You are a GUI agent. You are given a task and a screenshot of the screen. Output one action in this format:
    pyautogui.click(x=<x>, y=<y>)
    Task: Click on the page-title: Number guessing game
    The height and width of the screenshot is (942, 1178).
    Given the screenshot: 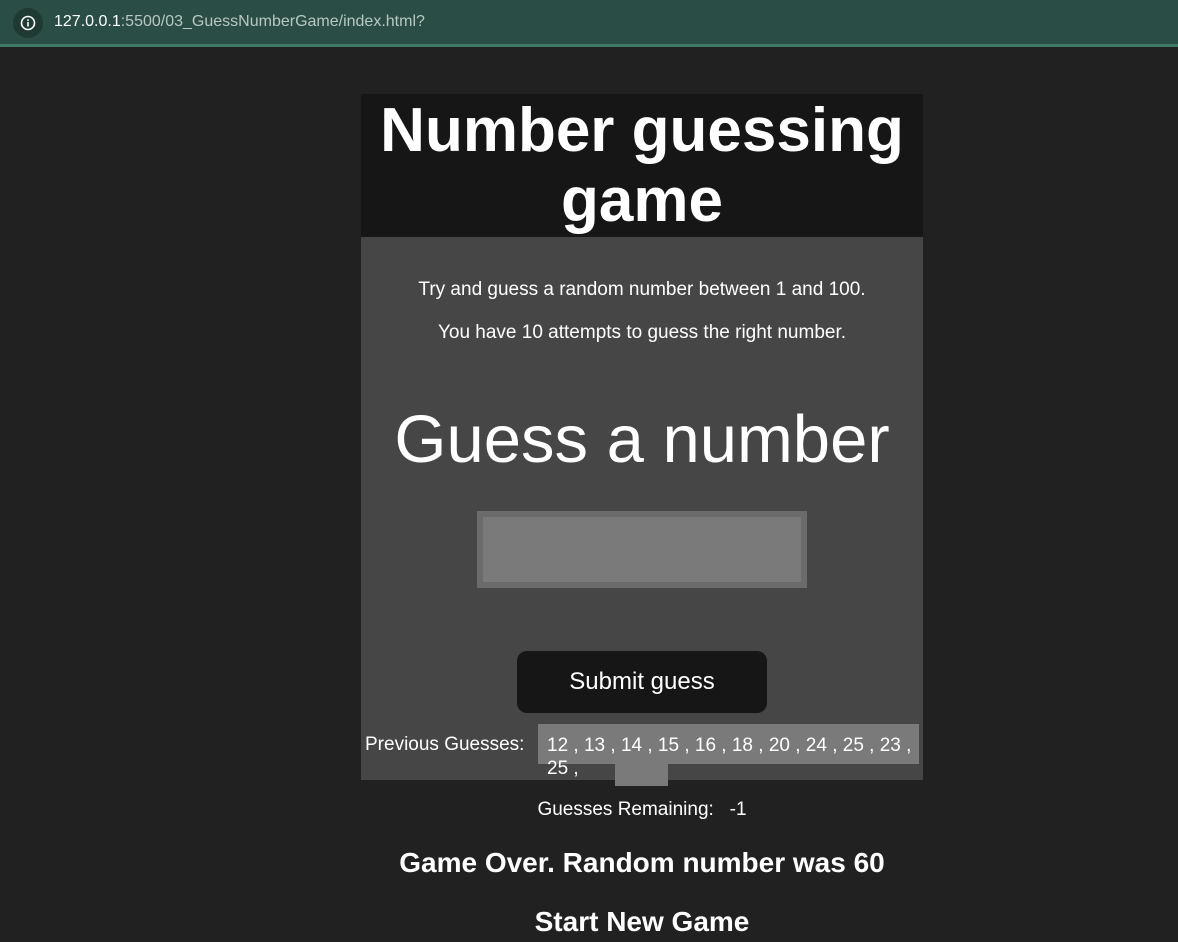 What is the action you would take?
    pyautogui.click(x=642, y=165)
    